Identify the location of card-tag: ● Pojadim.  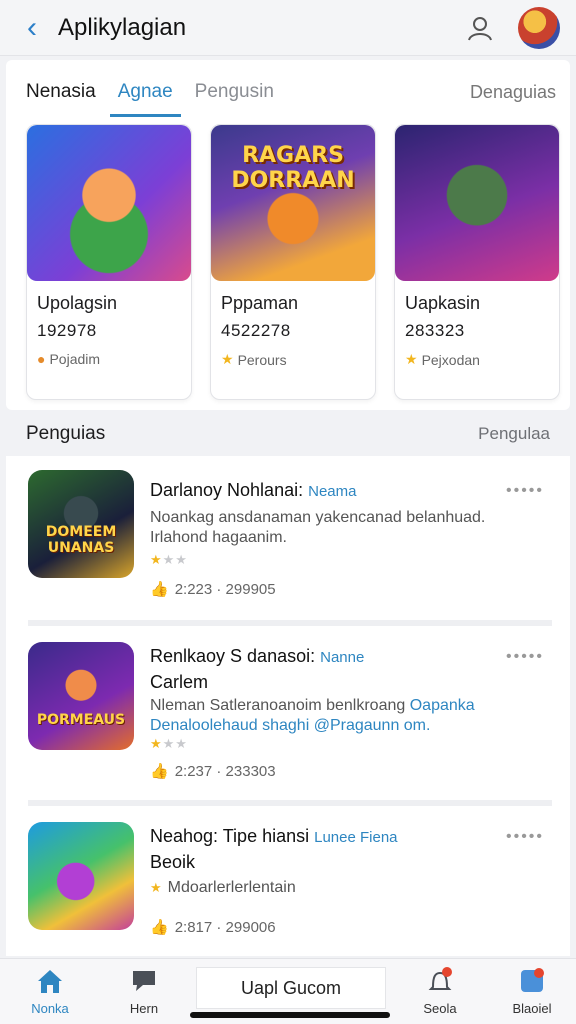
(68, 359).